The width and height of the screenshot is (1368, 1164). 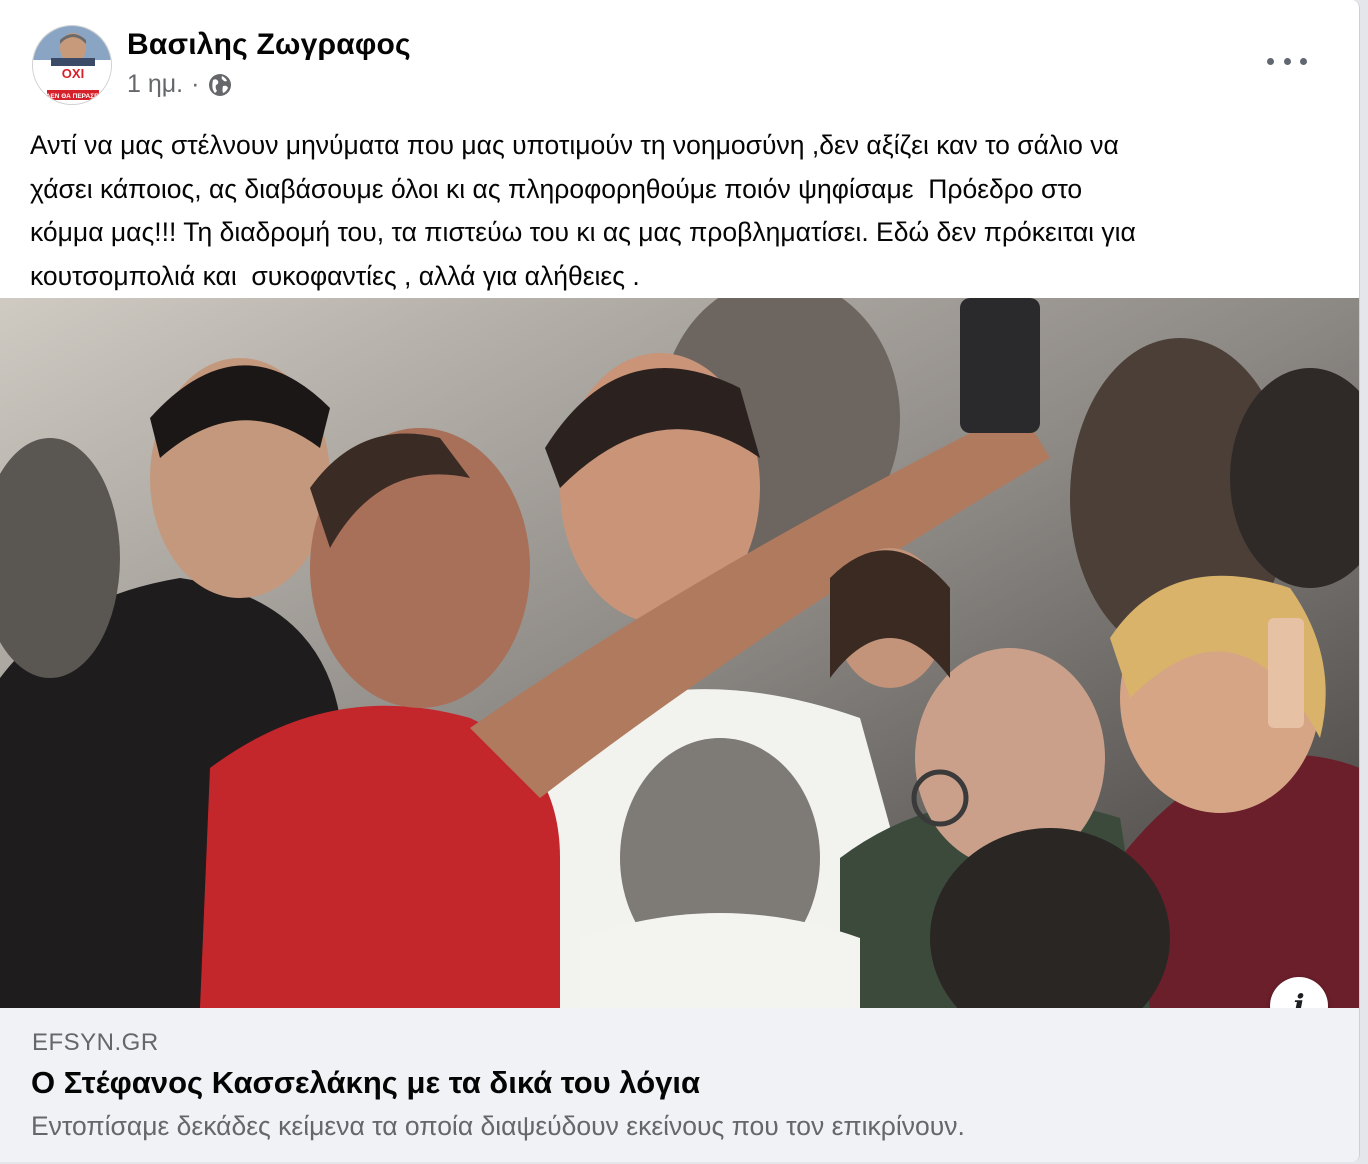 I want to click on avatar-badge-line2: ΔΕΝ ΘΑ ΠΕΡΑΣΕΙ, so click(x=73, y=96).